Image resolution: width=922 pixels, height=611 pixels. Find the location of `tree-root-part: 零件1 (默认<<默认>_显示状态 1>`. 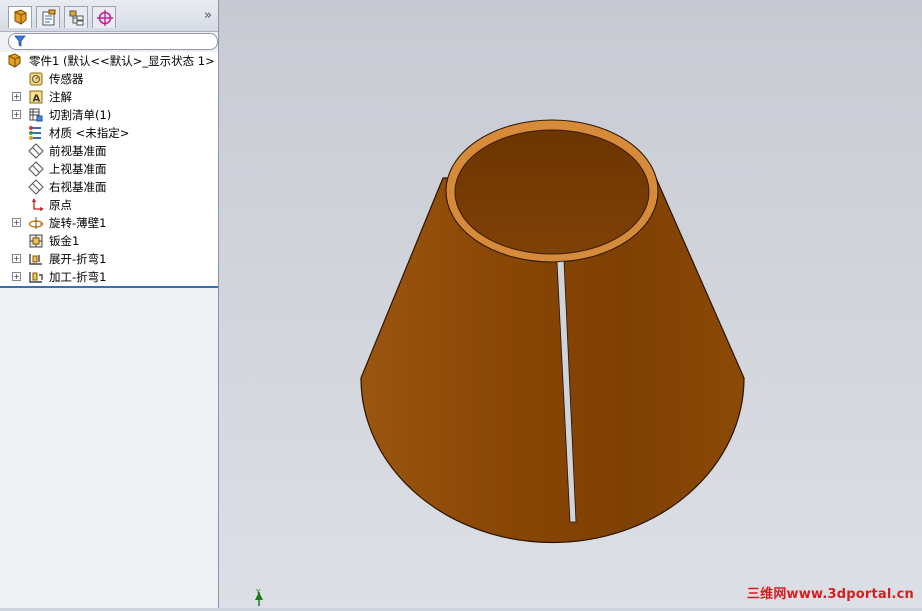

tree-root-part: 零件1 (默认<<默认>_显示状态 1> is located at coordinates (109, 61).